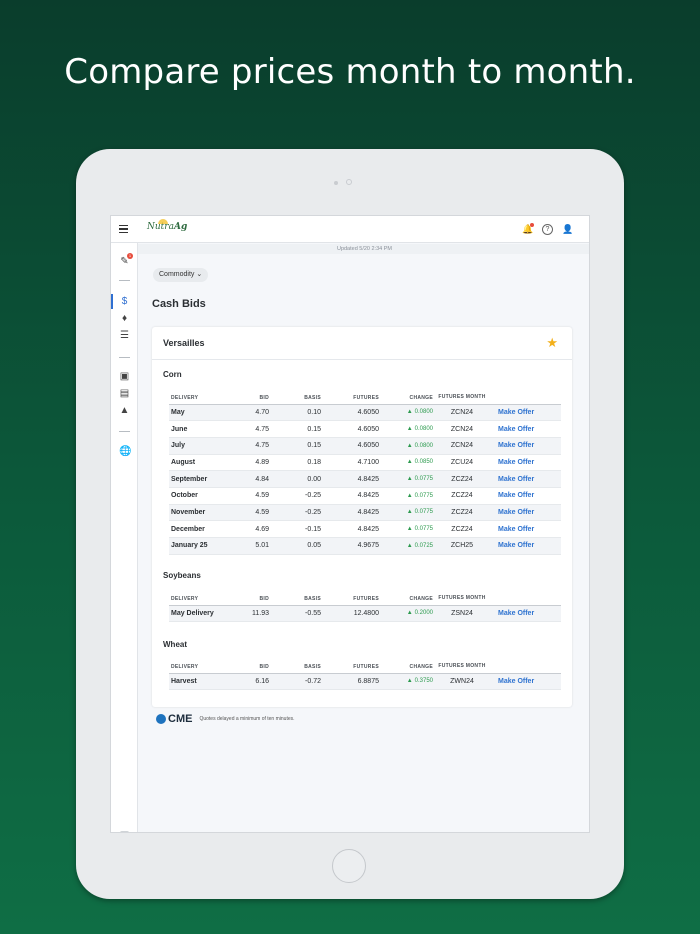 This screenshot has width=700, height=934. What do you see at coordinates (161, 719) in the screenshot?
I see `cme-globe-icon` at bounding box center [161, 719].